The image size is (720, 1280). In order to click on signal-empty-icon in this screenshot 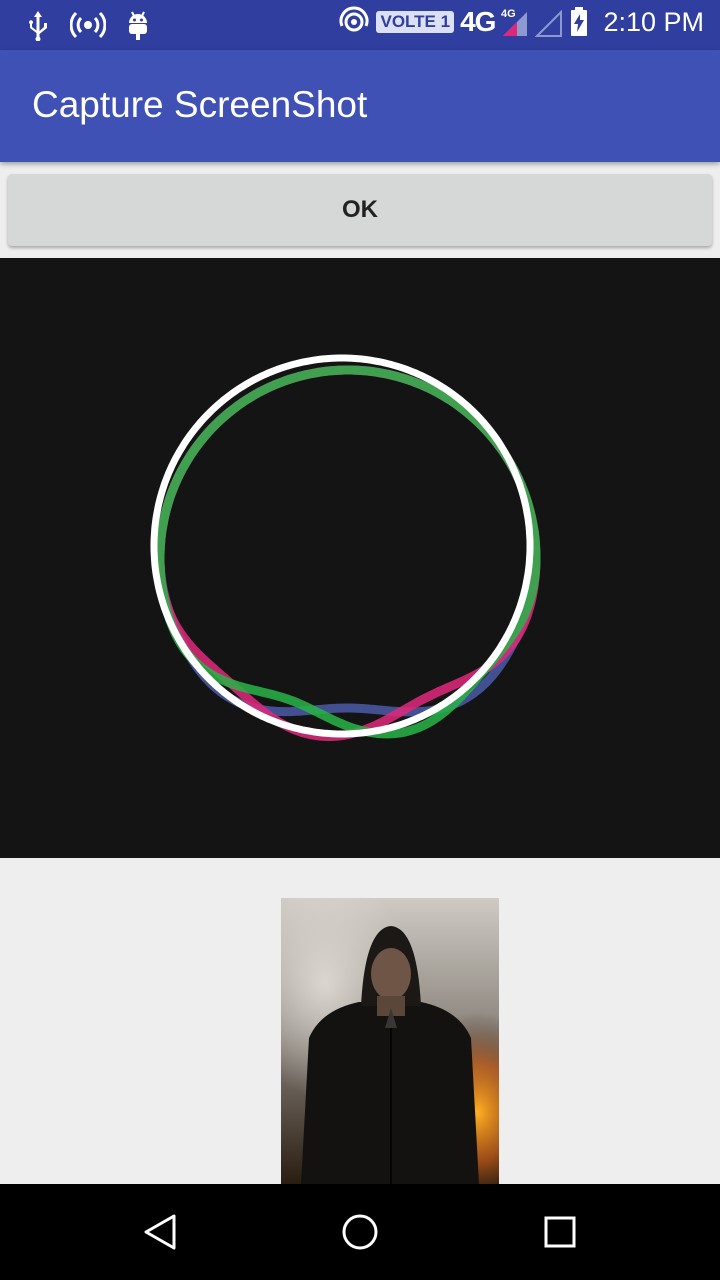, I will do `click(549, 23)`.